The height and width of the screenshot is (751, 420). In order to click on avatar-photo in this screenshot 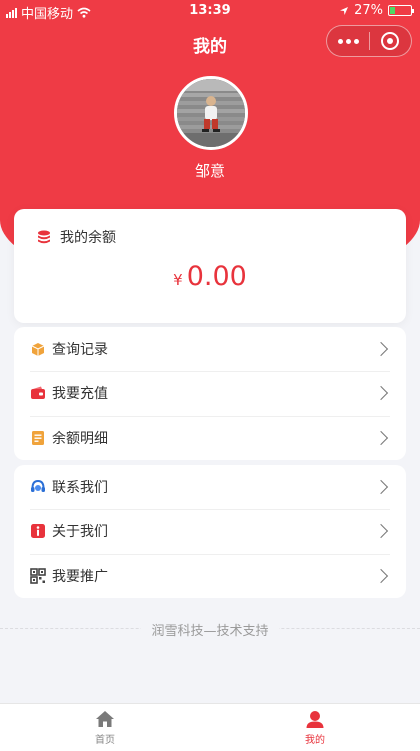, I will do `click(211, 113)`.